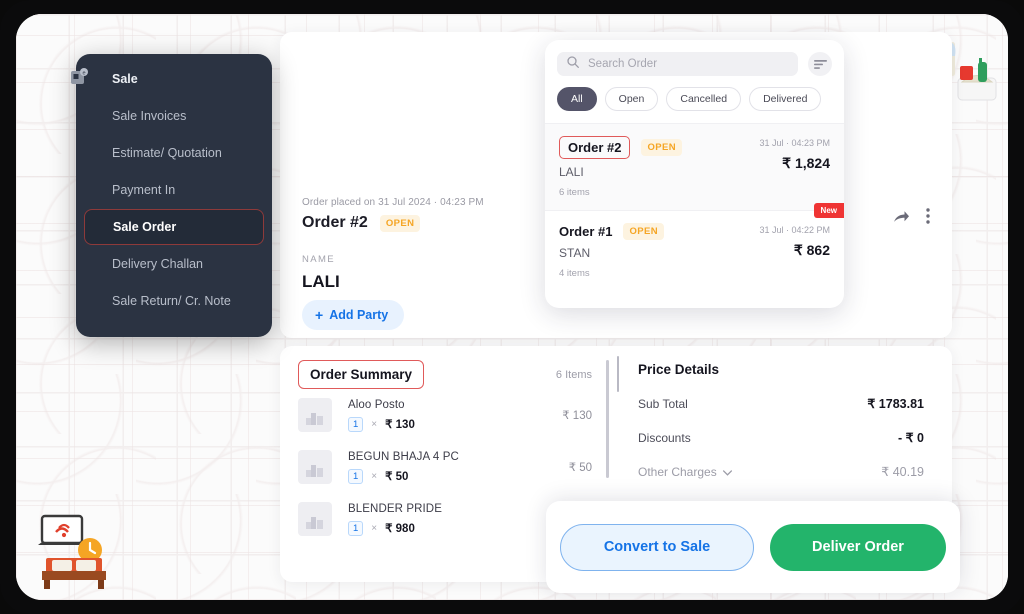  What do you see at coordinates (395, 508) in the screenshot?
I see `item-name: BLENDER PRIDE` at bounding box center [395, 508].